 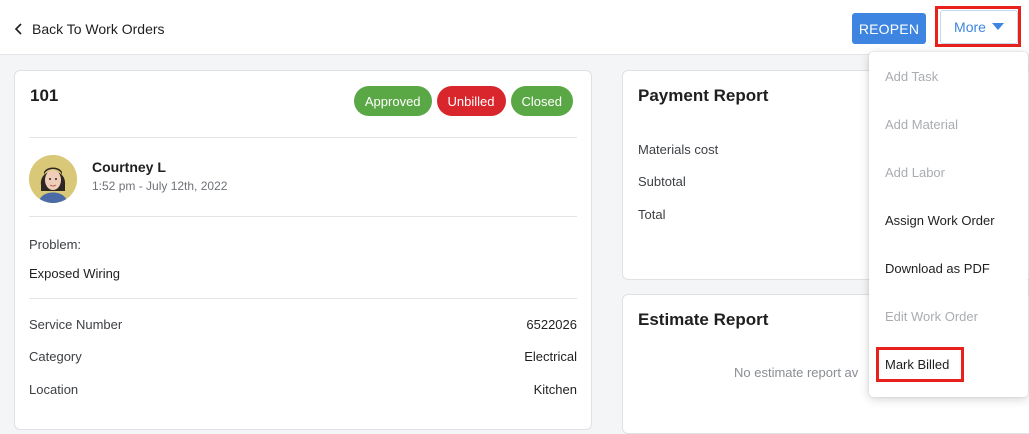 What do you see at coordinates (54, 389) in the screenshot?
I see `field-key: Location` at bounding box center [54, 389].